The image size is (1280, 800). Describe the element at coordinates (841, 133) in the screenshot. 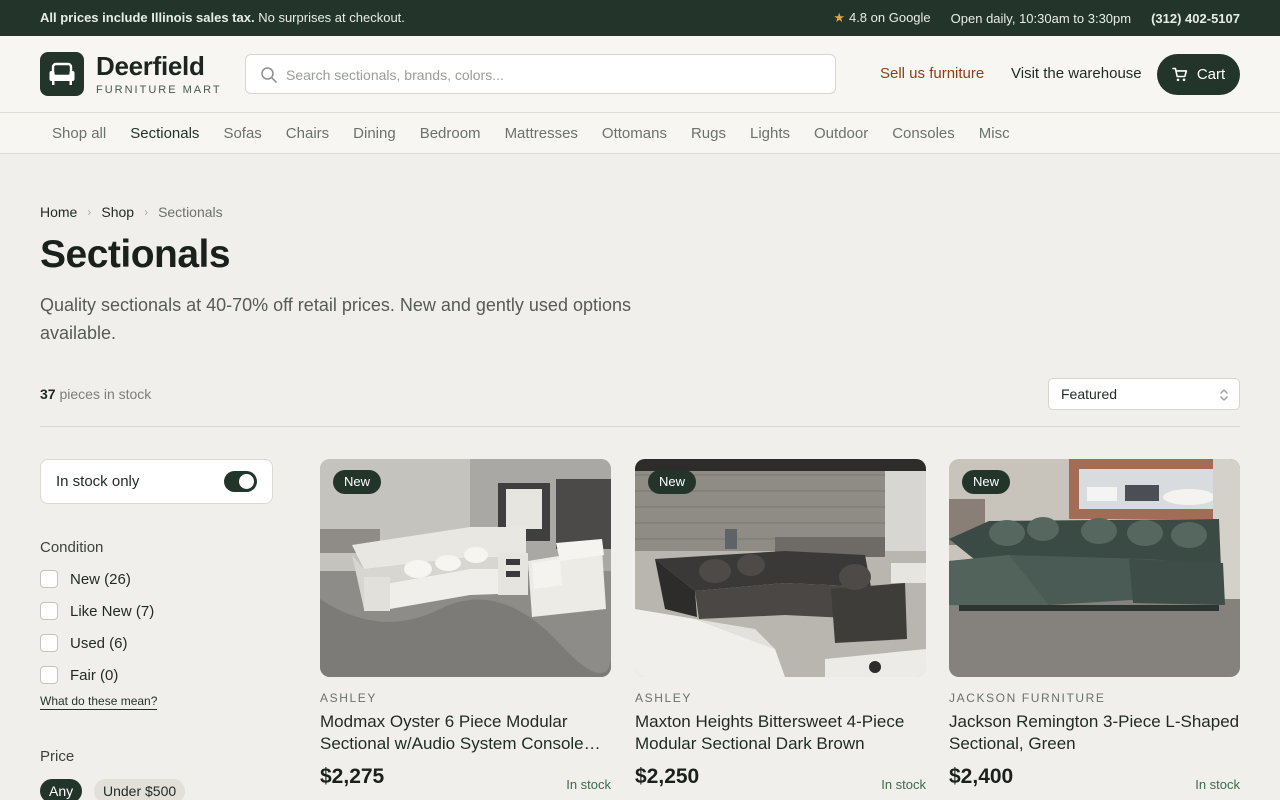

I see `nav-item-outdoor: Outdoor` at that location.